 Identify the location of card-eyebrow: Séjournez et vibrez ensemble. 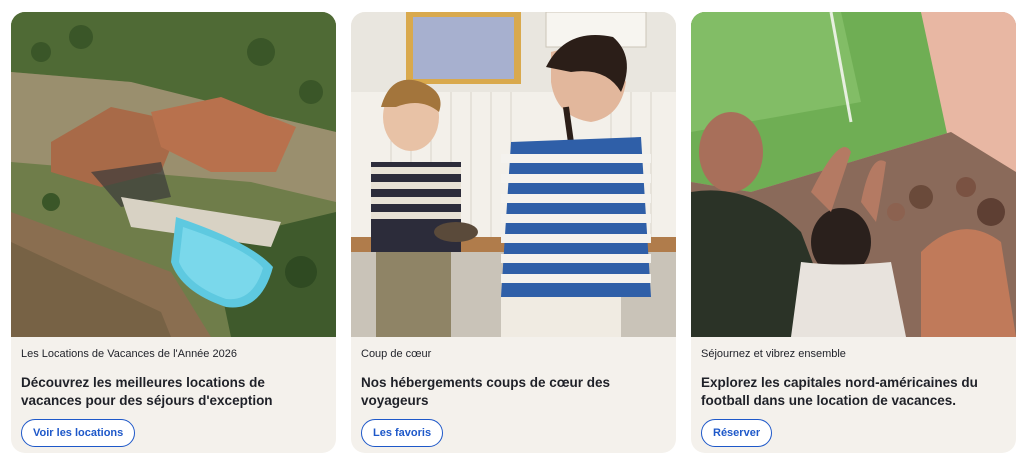
(773, 354).